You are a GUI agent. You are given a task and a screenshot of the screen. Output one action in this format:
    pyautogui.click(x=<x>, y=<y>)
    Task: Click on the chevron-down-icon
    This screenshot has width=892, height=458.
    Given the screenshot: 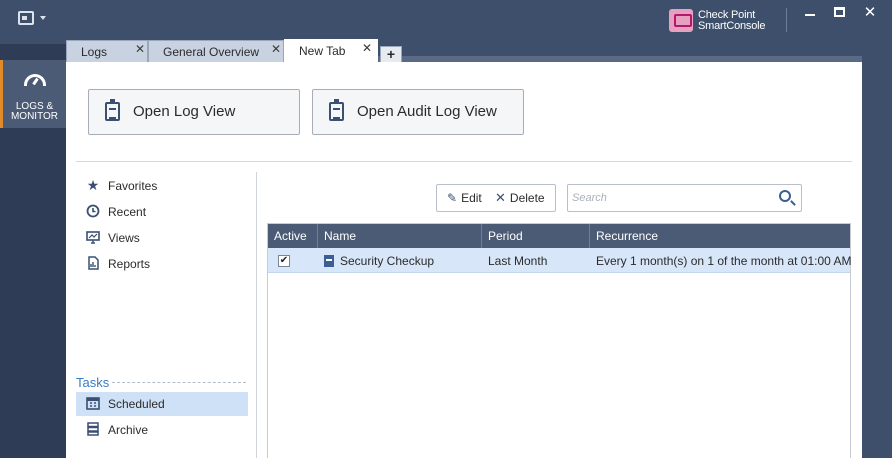 What is the action you would take?
    pyautogui.click(x=43, y=18)
    